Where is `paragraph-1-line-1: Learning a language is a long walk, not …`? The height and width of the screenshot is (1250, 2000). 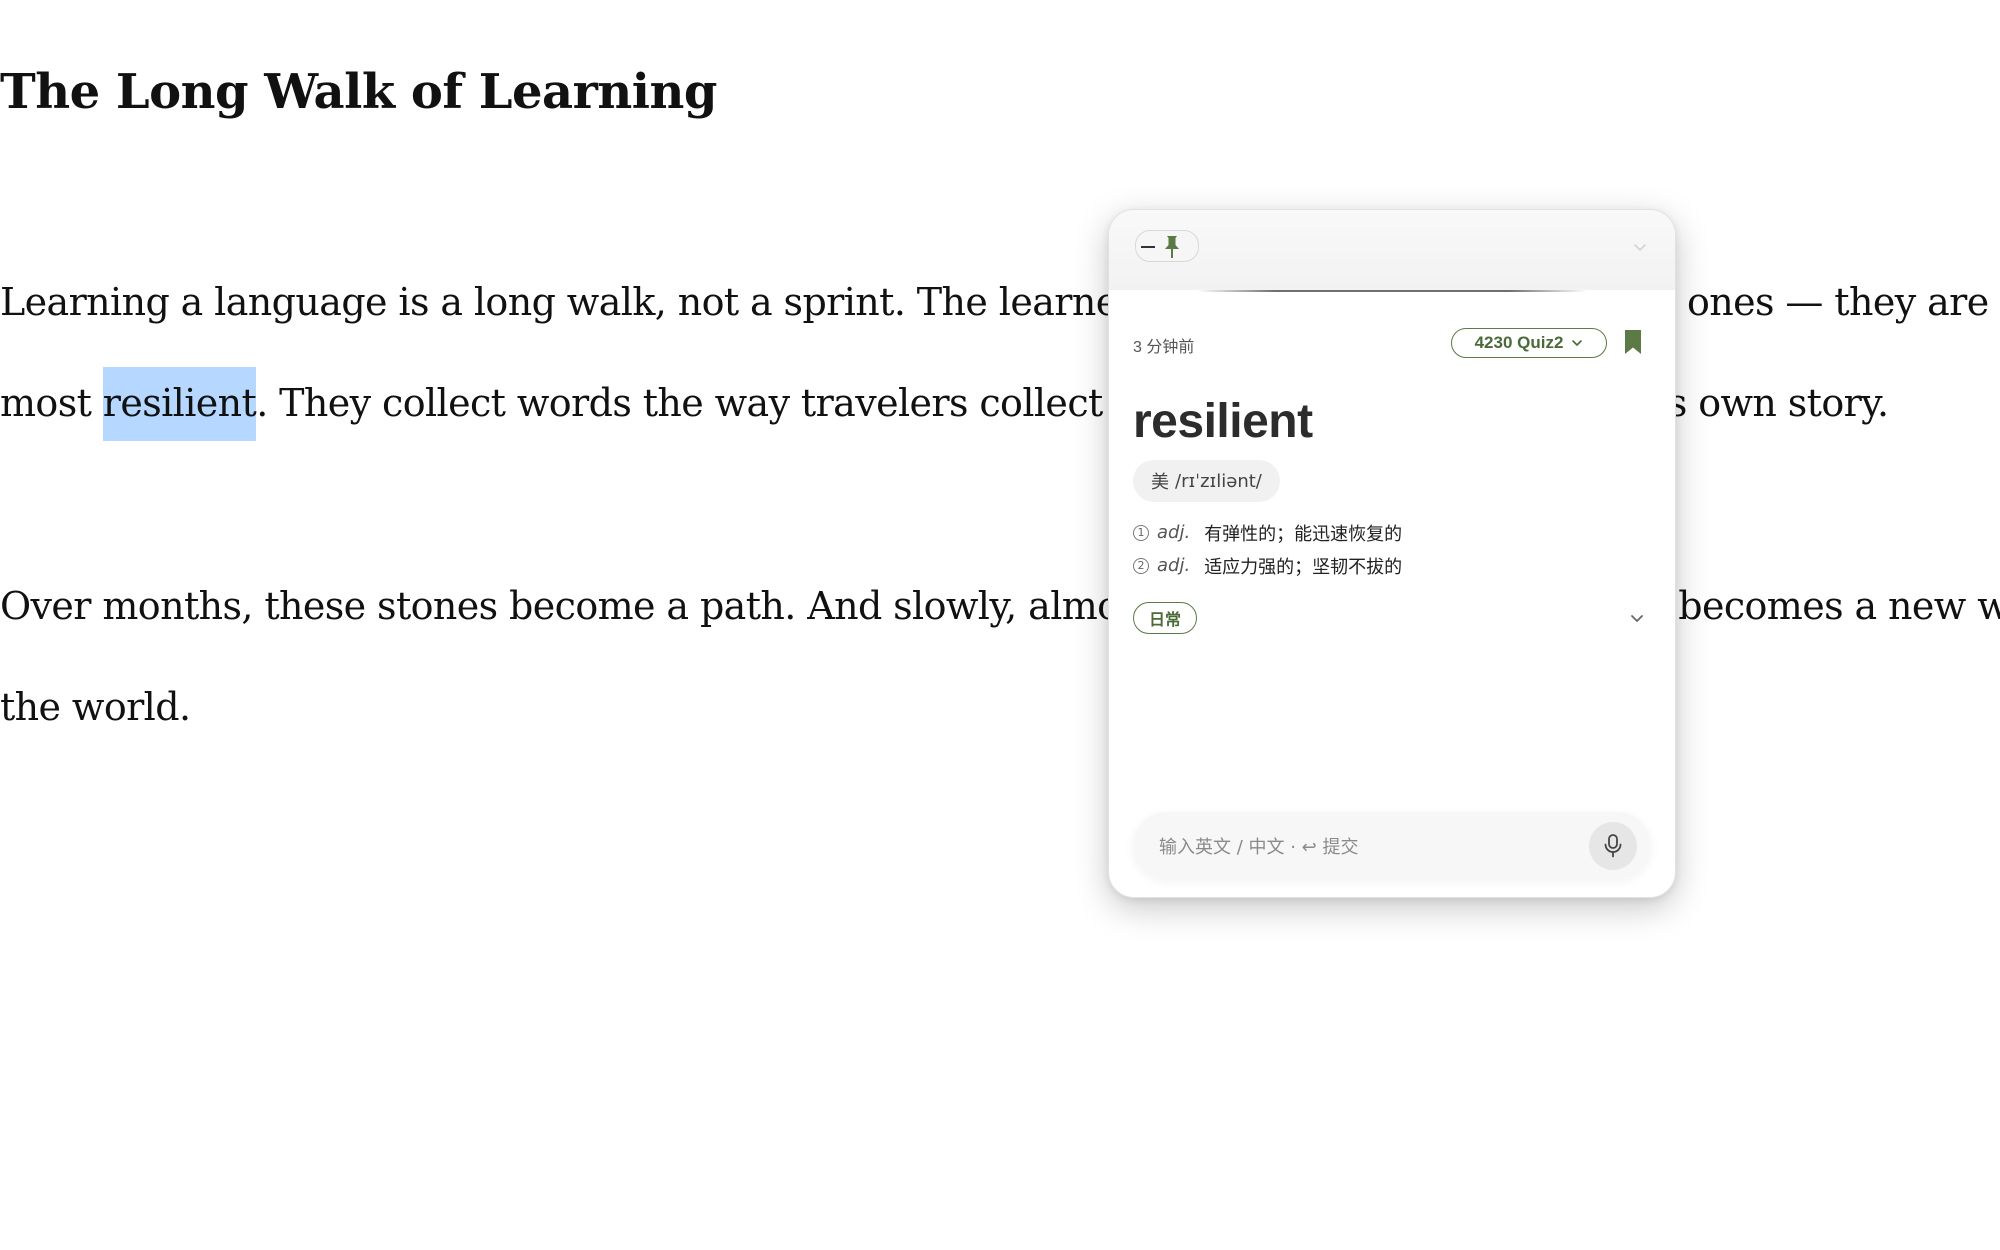 paragraph-1-line-1: Learning a language is a long walk, not … is located at coordinates (1000, 302).